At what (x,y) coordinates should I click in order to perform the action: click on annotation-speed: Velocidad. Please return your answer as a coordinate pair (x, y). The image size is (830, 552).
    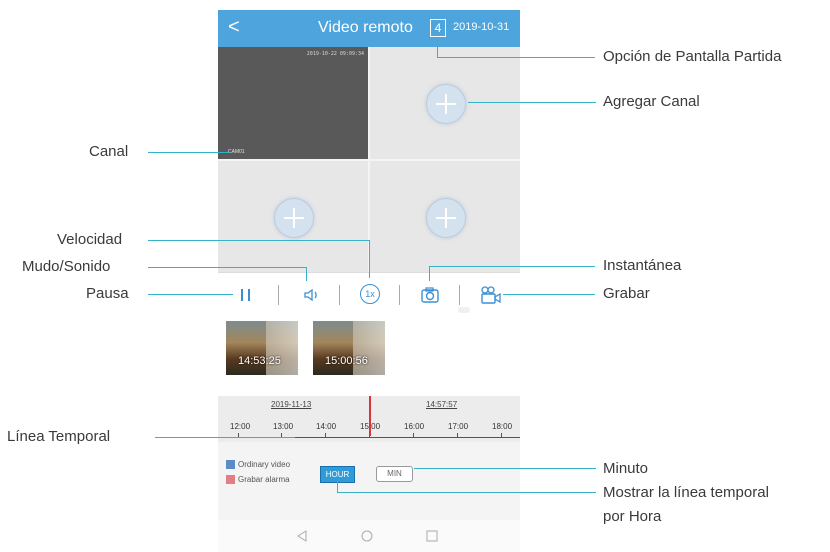
    Looking at the image, I should click on (90, 239).